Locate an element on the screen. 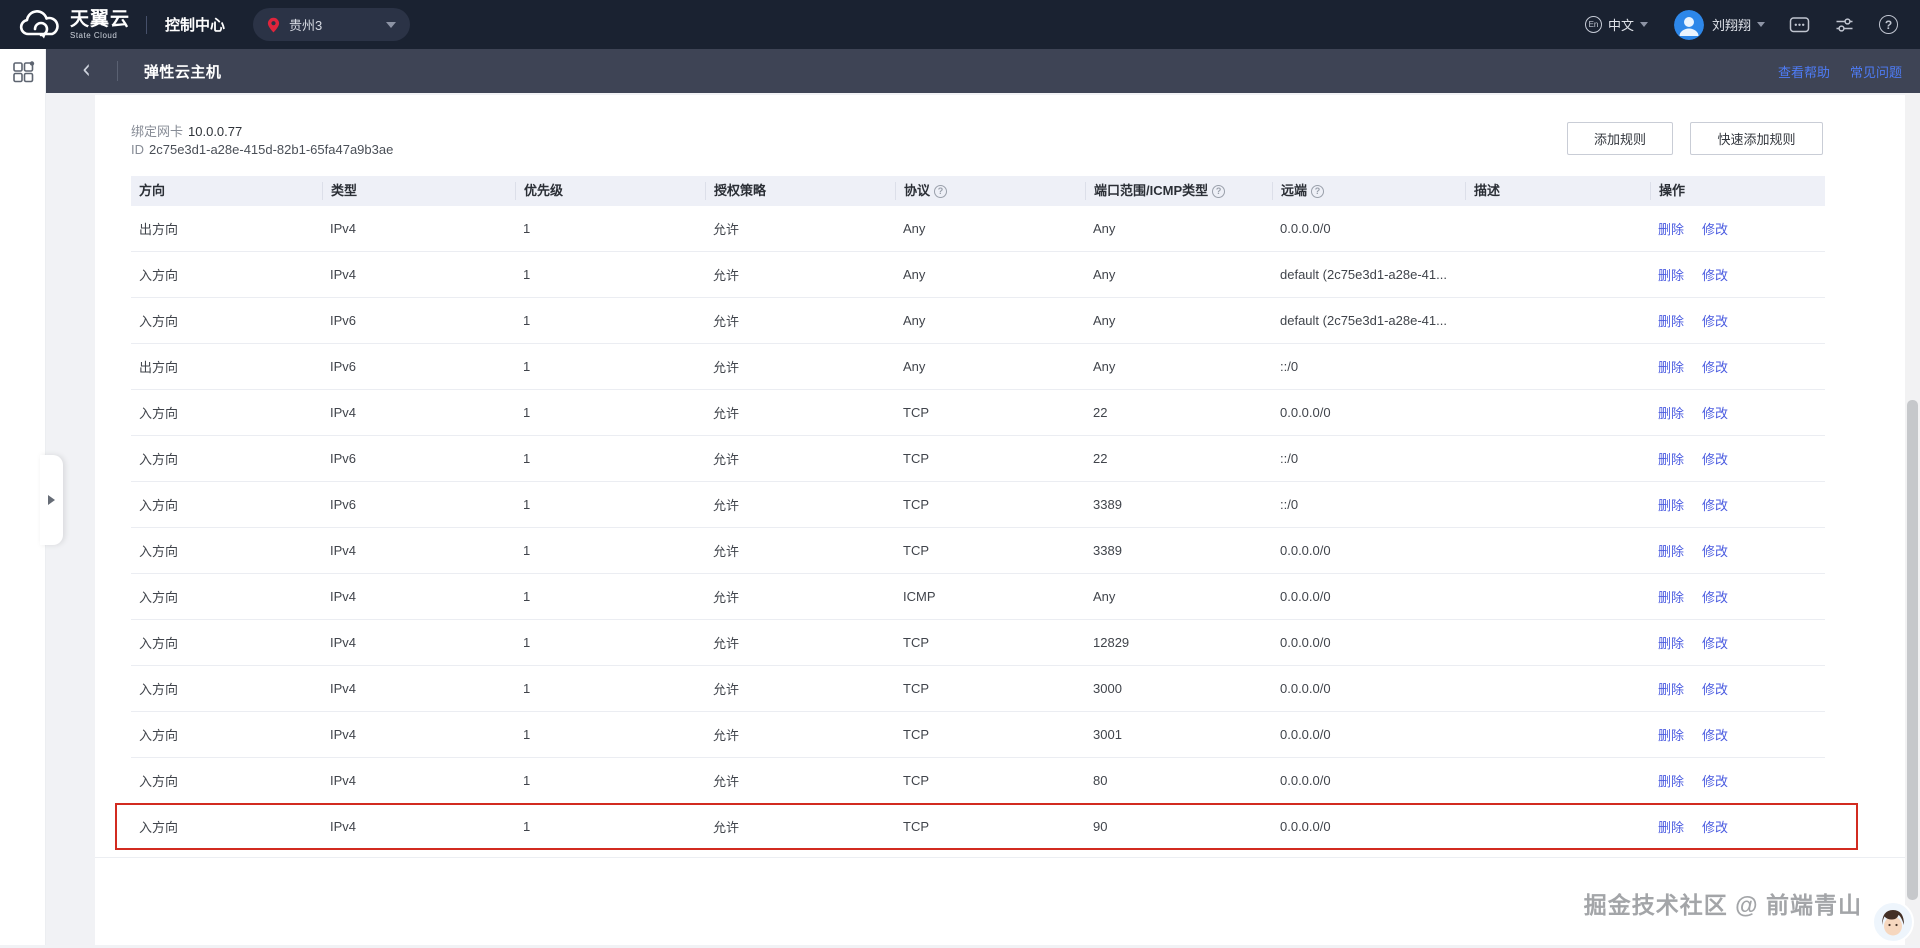 The width and height of the screenshot is (1920, 948). bound-nic-info: 绑定网卡 10.0.0.77 is located at coordinates (186, 130).